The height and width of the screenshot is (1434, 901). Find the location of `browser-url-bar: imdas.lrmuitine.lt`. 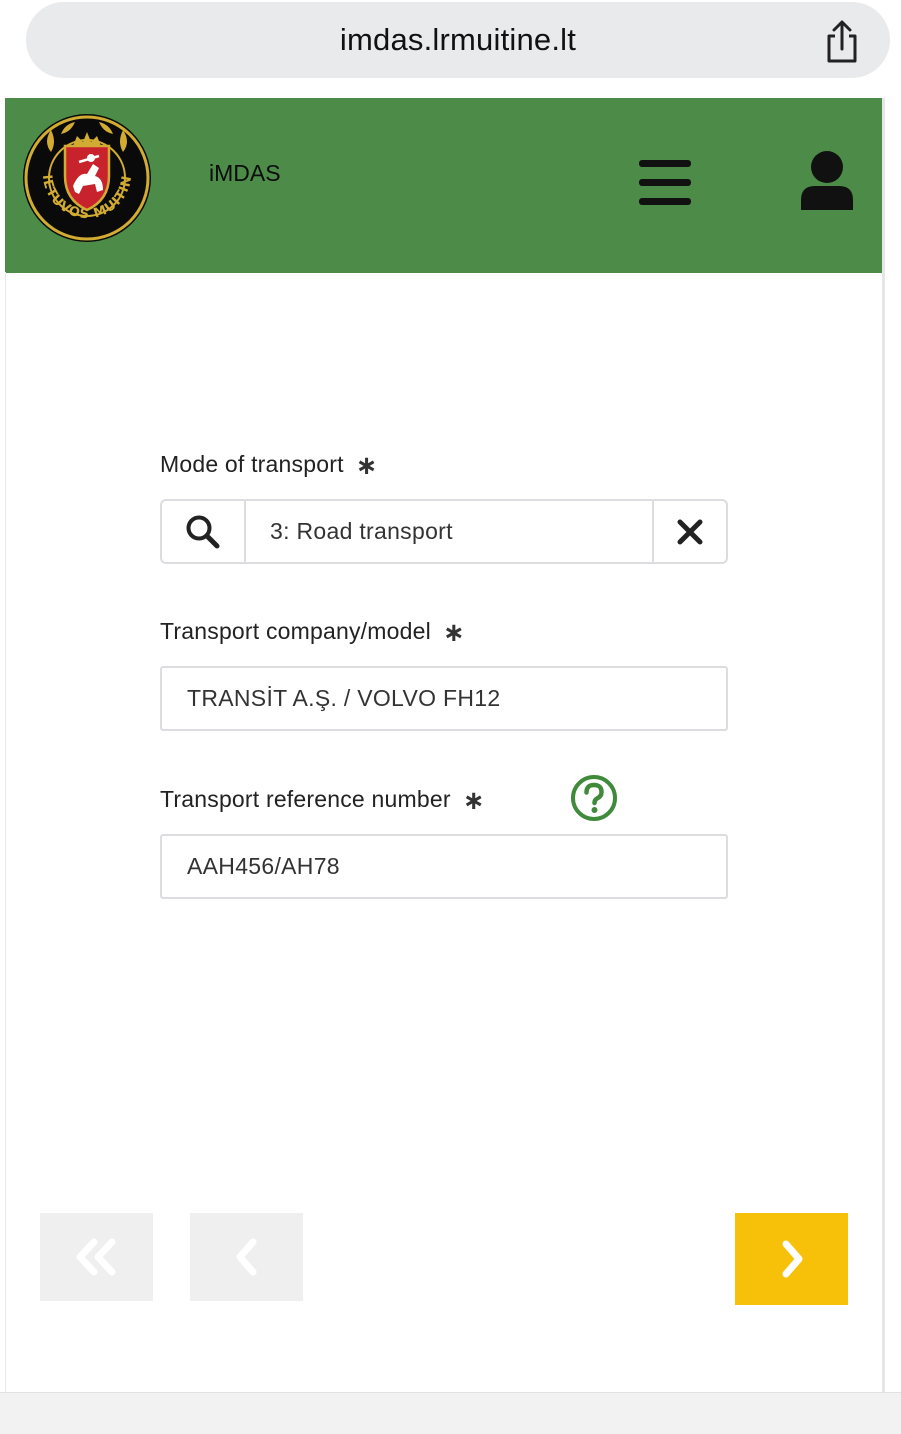

browser-url-bar: imdas.lrmuitine.lt is located at coordinates (458, 40).